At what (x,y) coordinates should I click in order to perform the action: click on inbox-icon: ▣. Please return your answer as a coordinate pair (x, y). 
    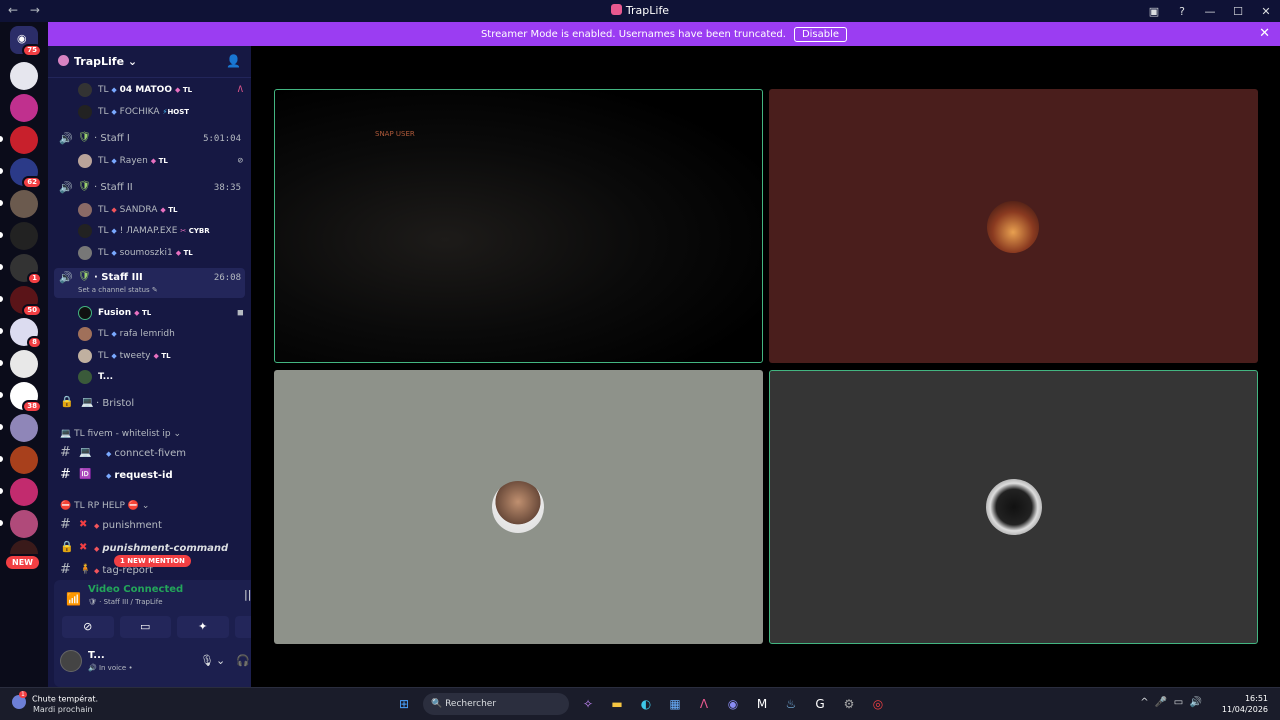
    Looking at the image, I should click on (1154, 11).